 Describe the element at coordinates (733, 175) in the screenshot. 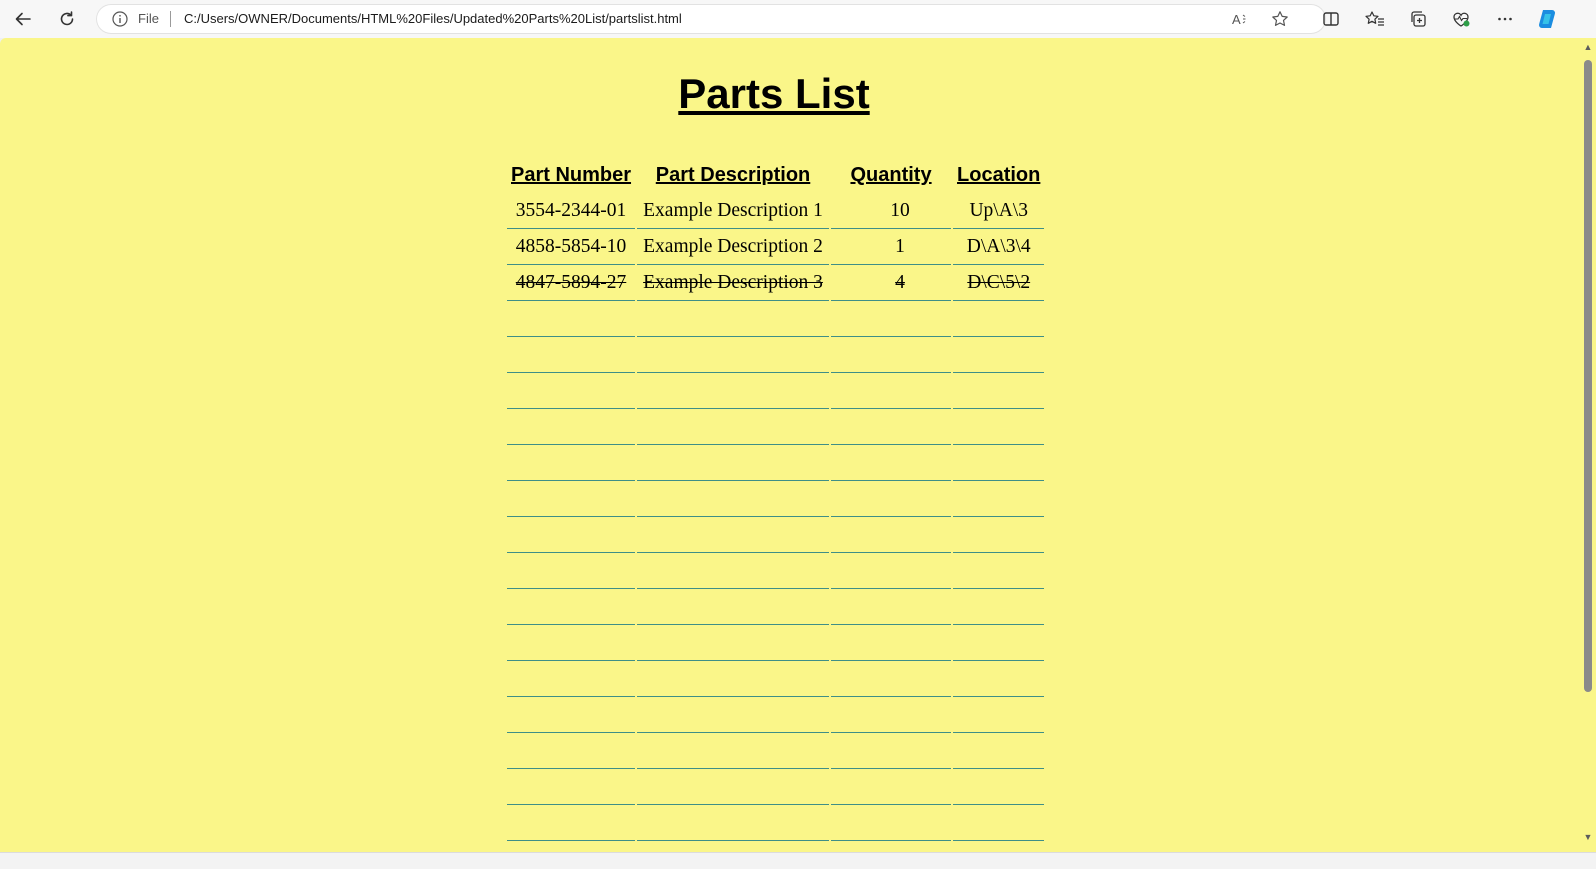

I see `header-part-description: Part Description` at that location.